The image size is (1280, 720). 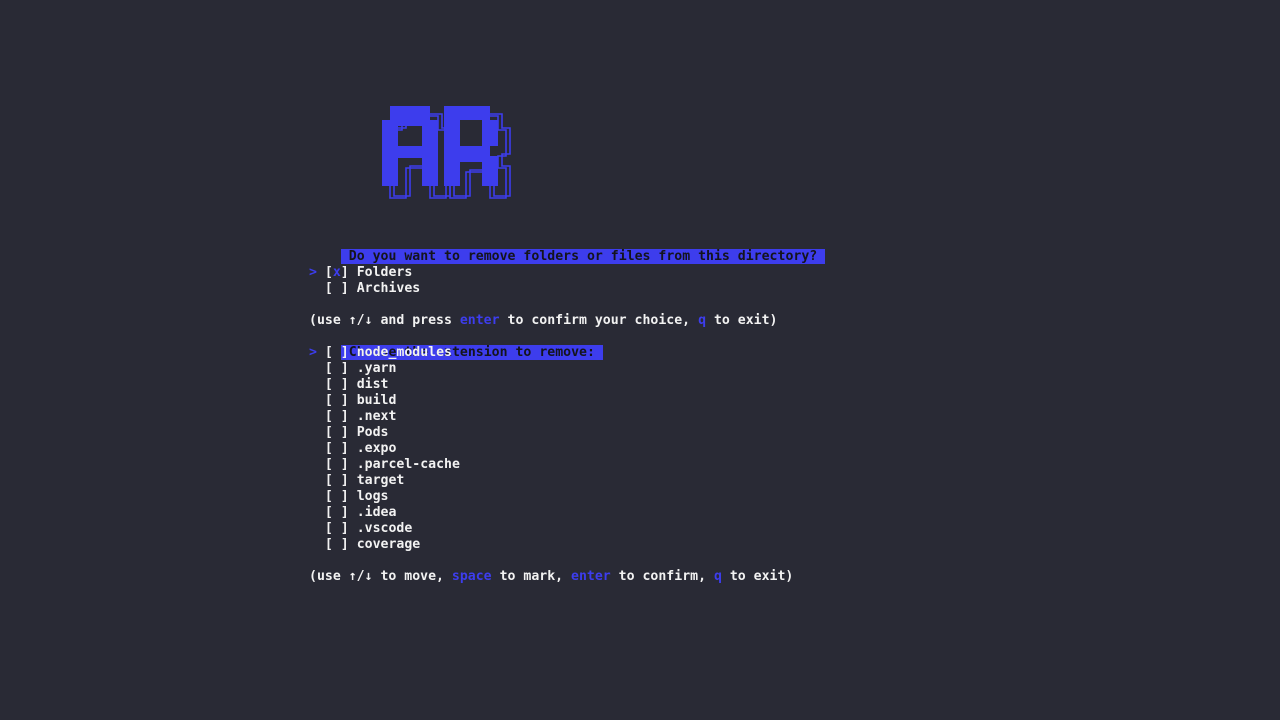 I want to click on item-label: .yarn, so click(x=376, y=368).